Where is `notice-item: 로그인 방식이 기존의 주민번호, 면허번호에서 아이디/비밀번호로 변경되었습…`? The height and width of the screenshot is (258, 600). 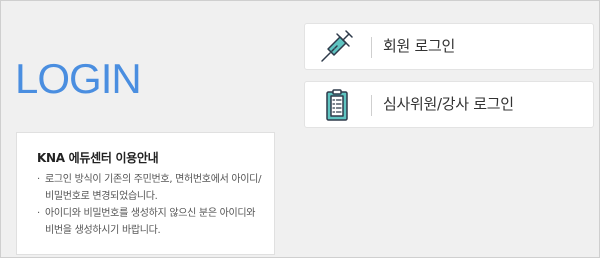 notice-item: 로그인 방식이 기존의 주민번호, 면허번호에서 아이디/비밀번호로 변경되었습… is located at coordinates (149, 188).